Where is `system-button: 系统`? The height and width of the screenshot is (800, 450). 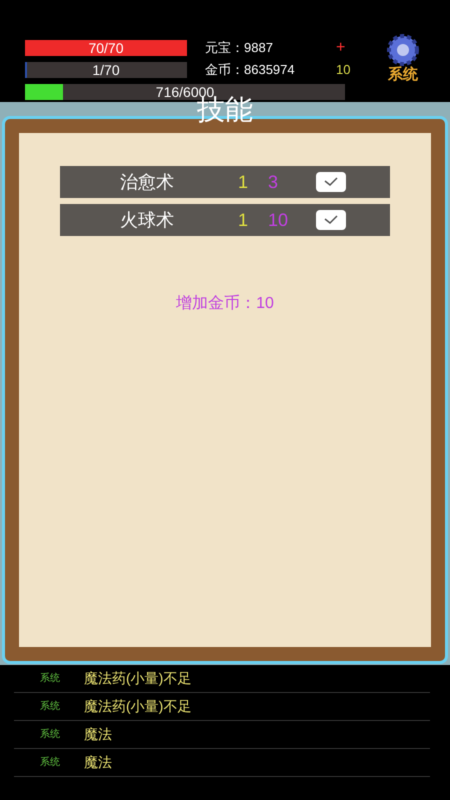 system-button: 系统 is located at coordinates (403, 61).